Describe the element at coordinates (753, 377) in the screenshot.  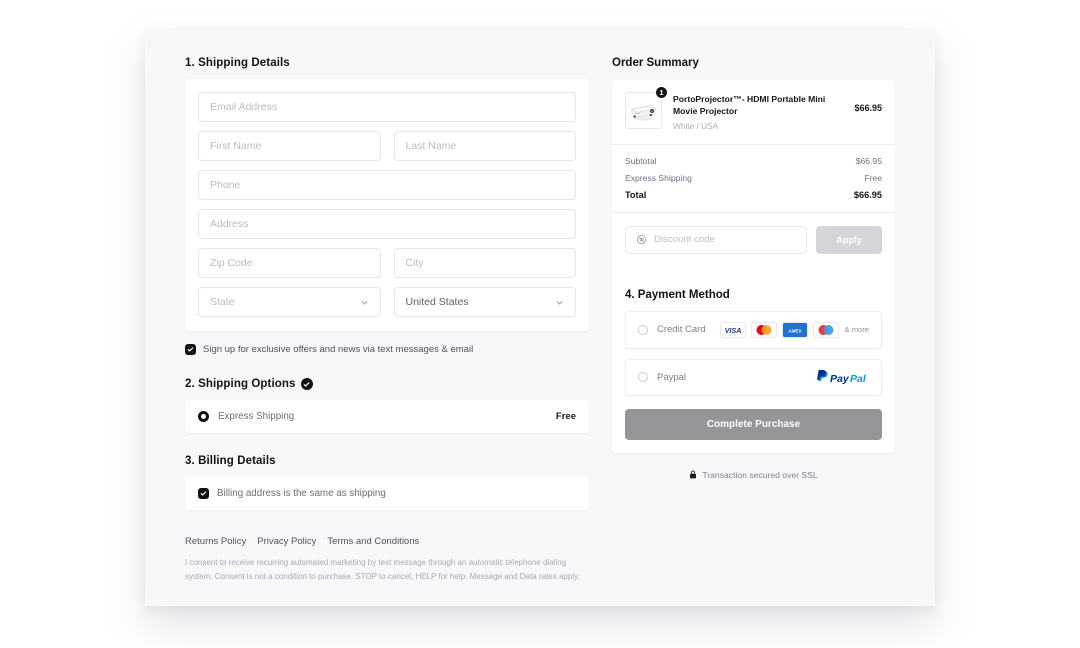
I see `payment-option-paypal: Paypal Pay Pal` at that location.